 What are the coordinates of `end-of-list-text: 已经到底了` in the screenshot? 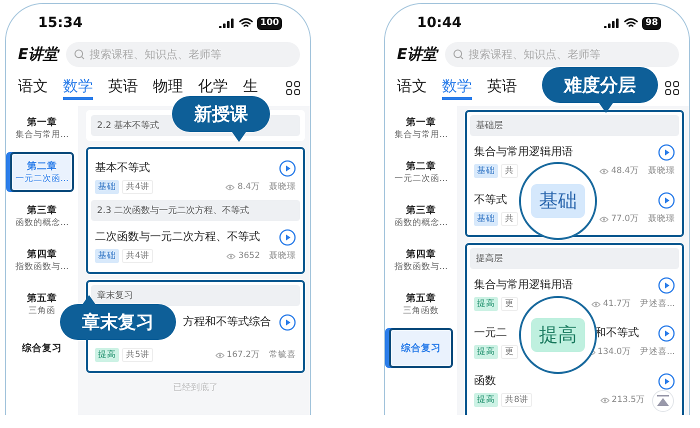 It's located at (195, 388).